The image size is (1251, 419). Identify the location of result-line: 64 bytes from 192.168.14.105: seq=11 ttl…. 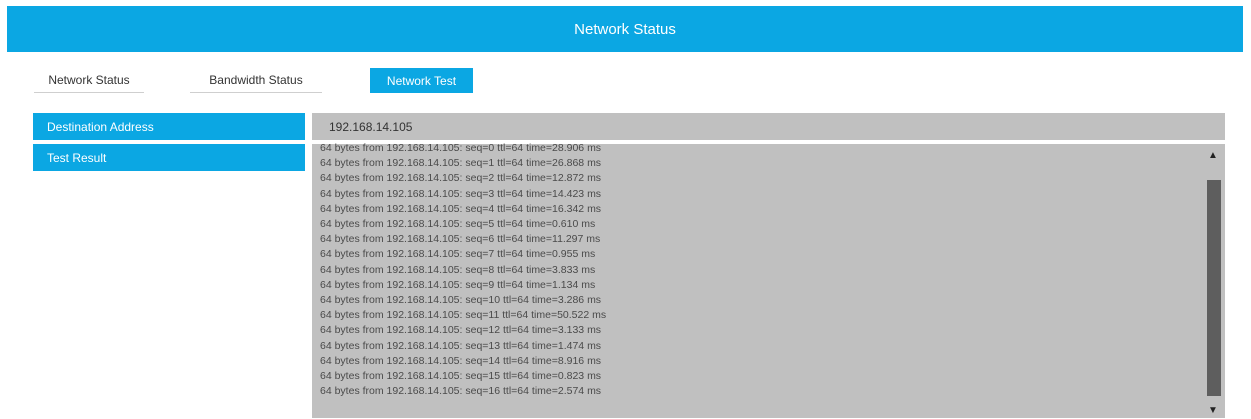
(463, 315).